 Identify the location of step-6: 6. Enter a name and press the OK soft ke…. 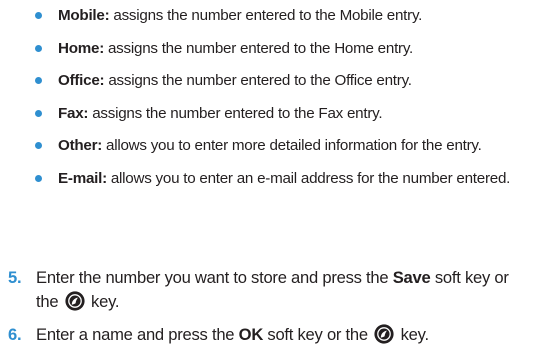
(270, 335).